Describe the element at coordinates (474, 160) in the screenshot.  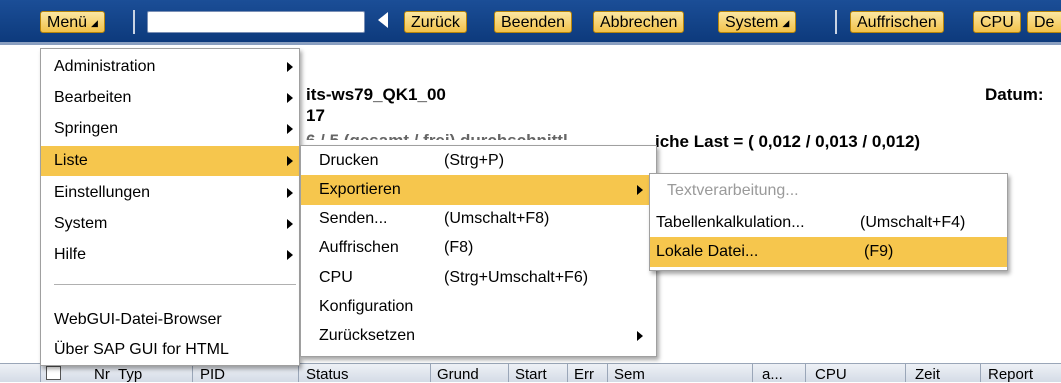
I see `menu-item-shortcut: (Strg+P)` at that location.